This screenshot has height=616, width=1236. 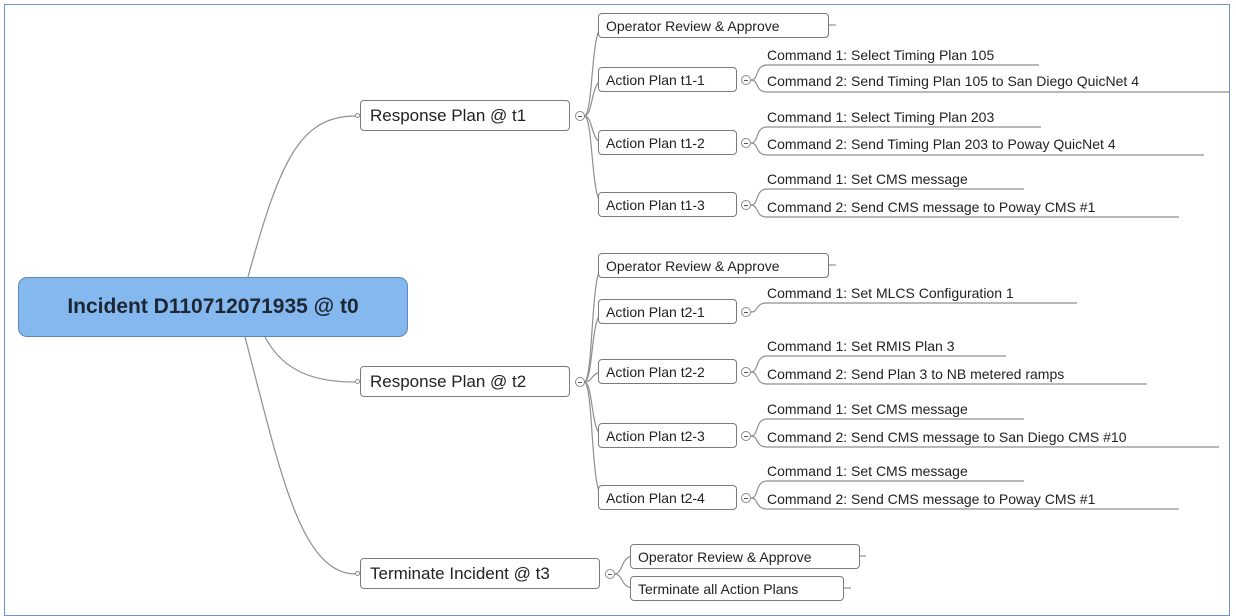 What do you see at coordinates (667, 311) in the screenshot?
I see `action-plan-t2-1: Action Plan t2-1` at bounding box center [667, 311].